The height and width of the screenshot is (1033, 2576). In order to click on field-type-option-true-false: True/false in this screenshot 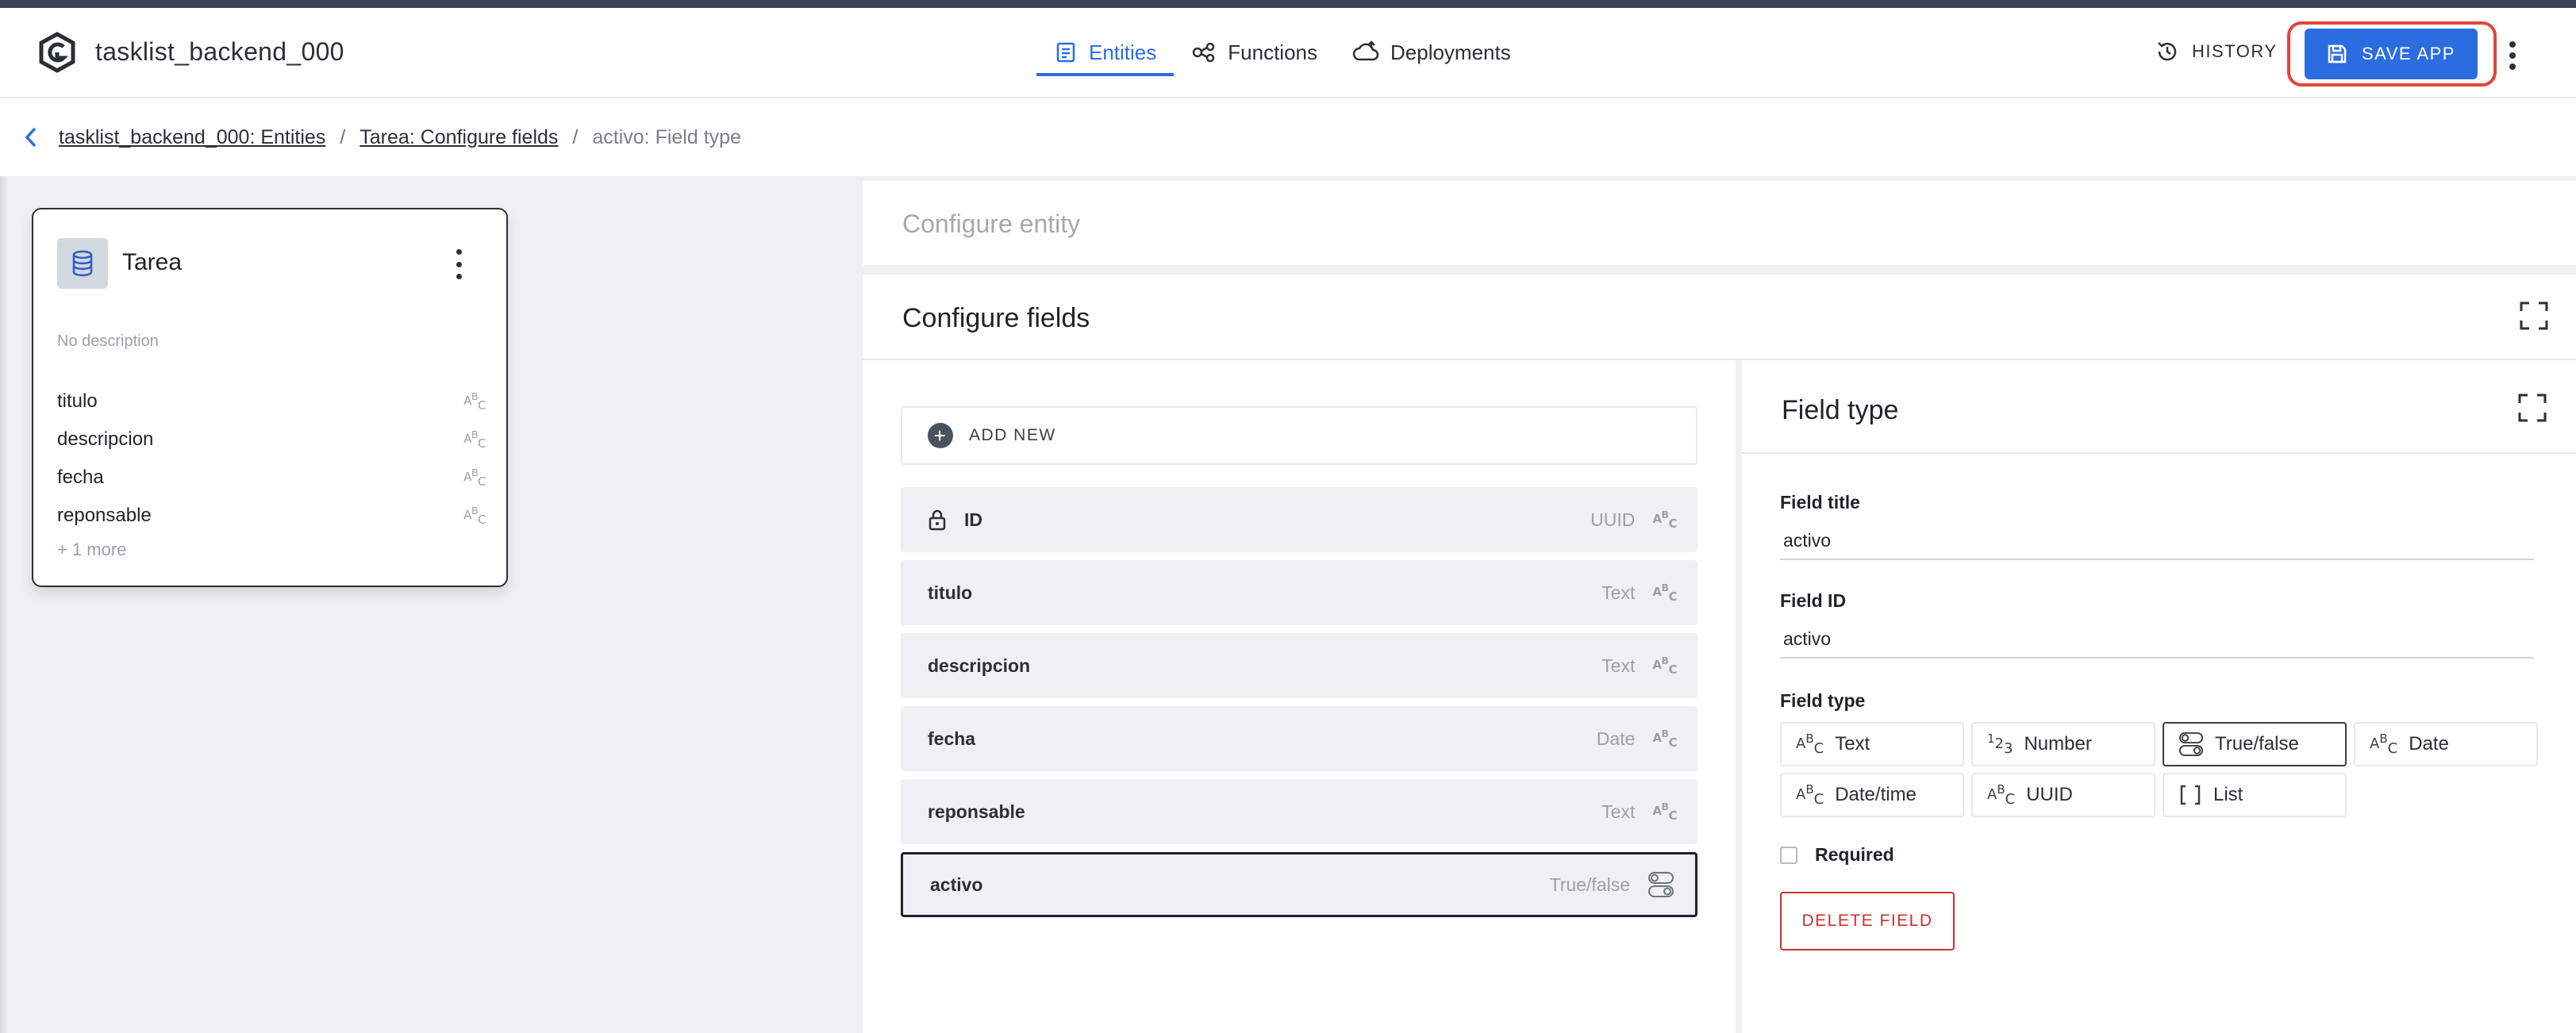, I will do `click(2255, 744)`.